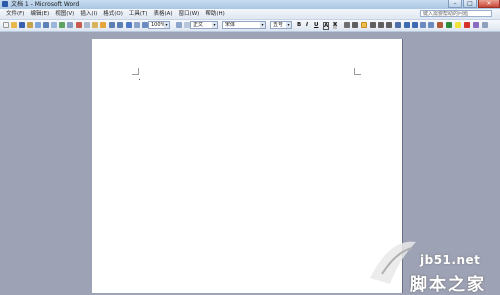  Describe the element at coordinates (198, 25) in the screenshot. I see `style-value: 正文` at that location.